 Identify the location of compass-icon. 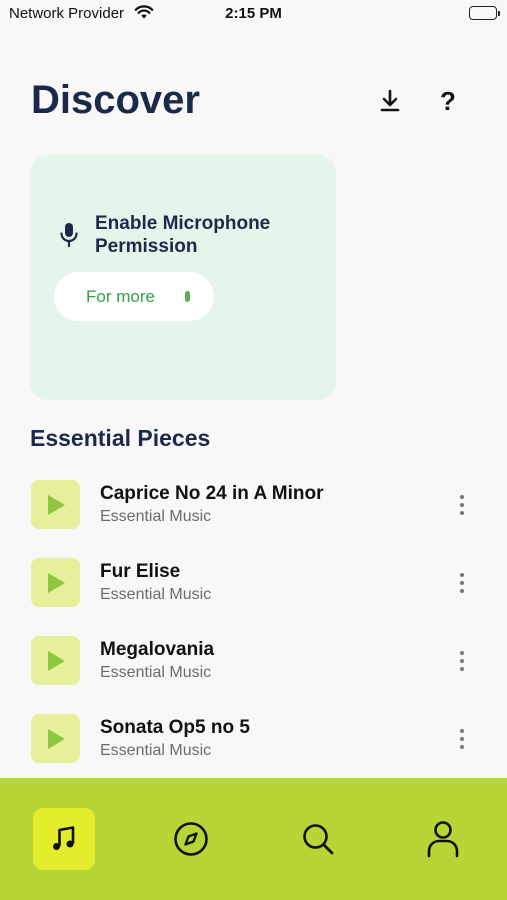
(191, 839).